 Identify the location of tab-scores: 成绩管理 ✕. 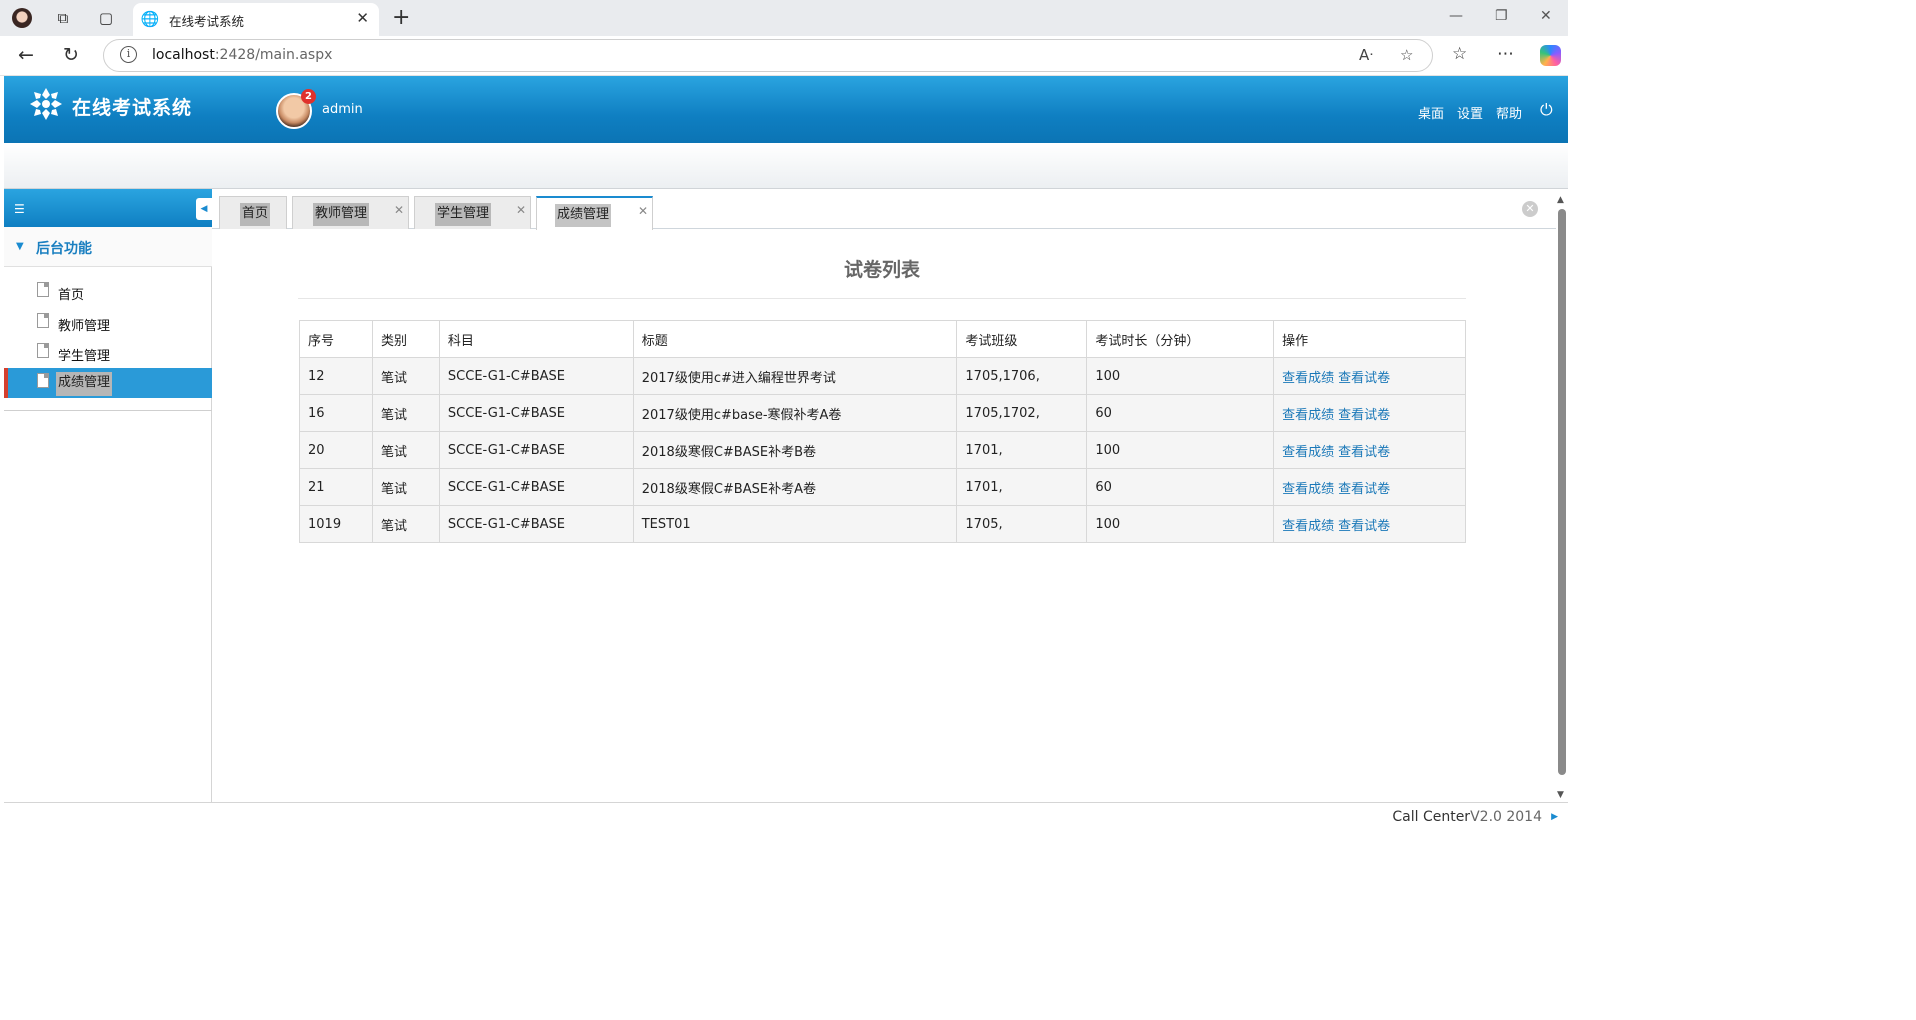
(594, 213).